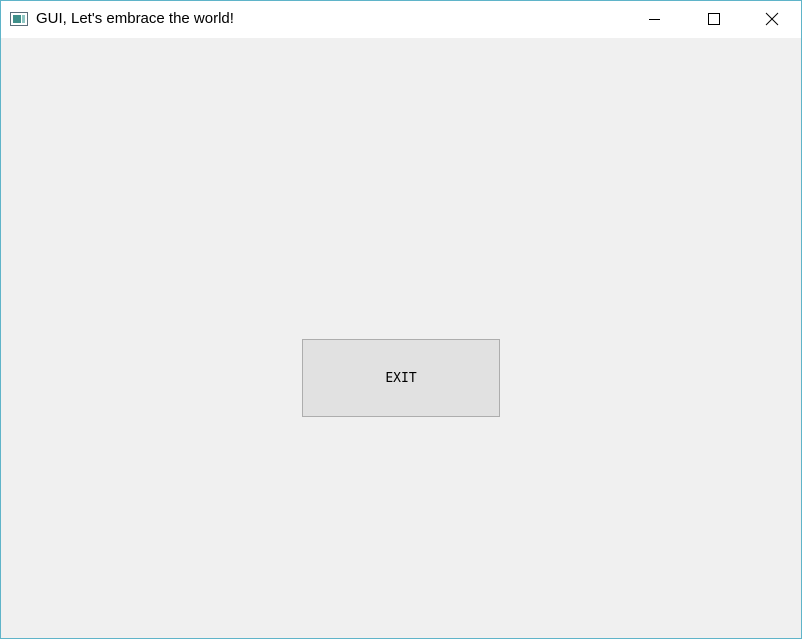  Describe the element at coordinates (19, 19) in the screenshot. I see `app-icon` at that location.